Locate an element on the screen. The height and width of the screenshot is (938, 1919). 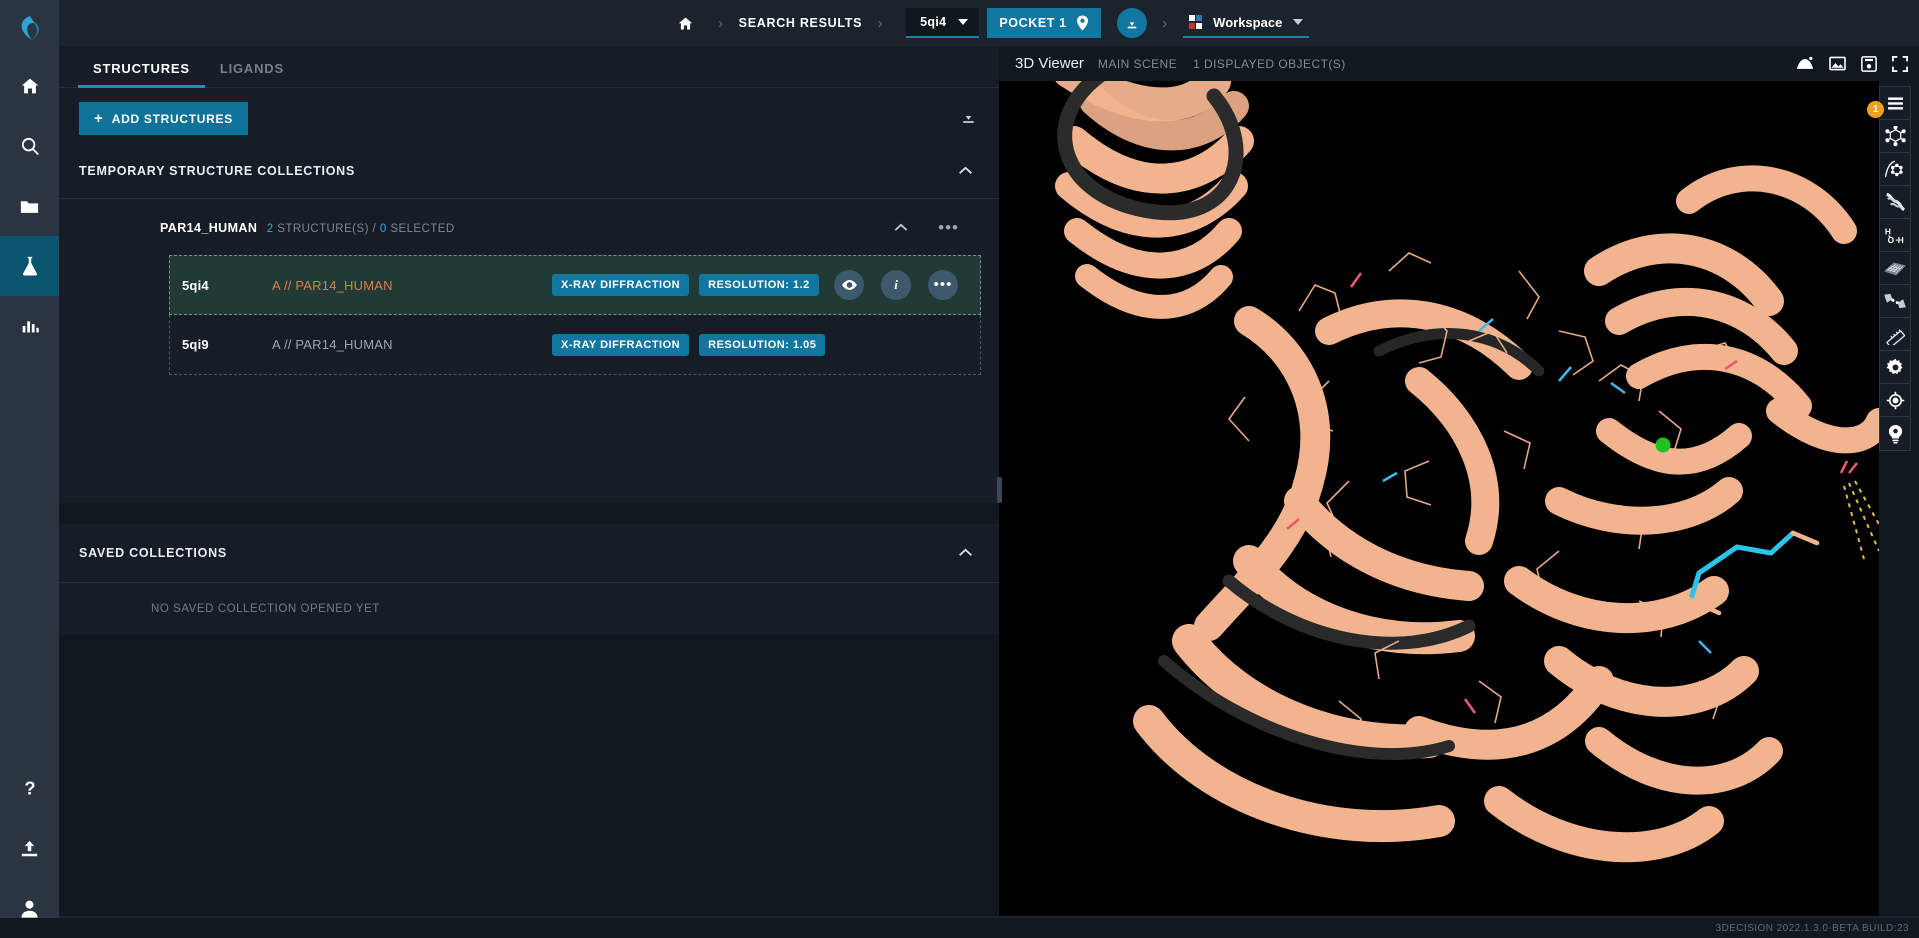
structure-pdb-id: 5qi4 is located at coordinates (195, 285).